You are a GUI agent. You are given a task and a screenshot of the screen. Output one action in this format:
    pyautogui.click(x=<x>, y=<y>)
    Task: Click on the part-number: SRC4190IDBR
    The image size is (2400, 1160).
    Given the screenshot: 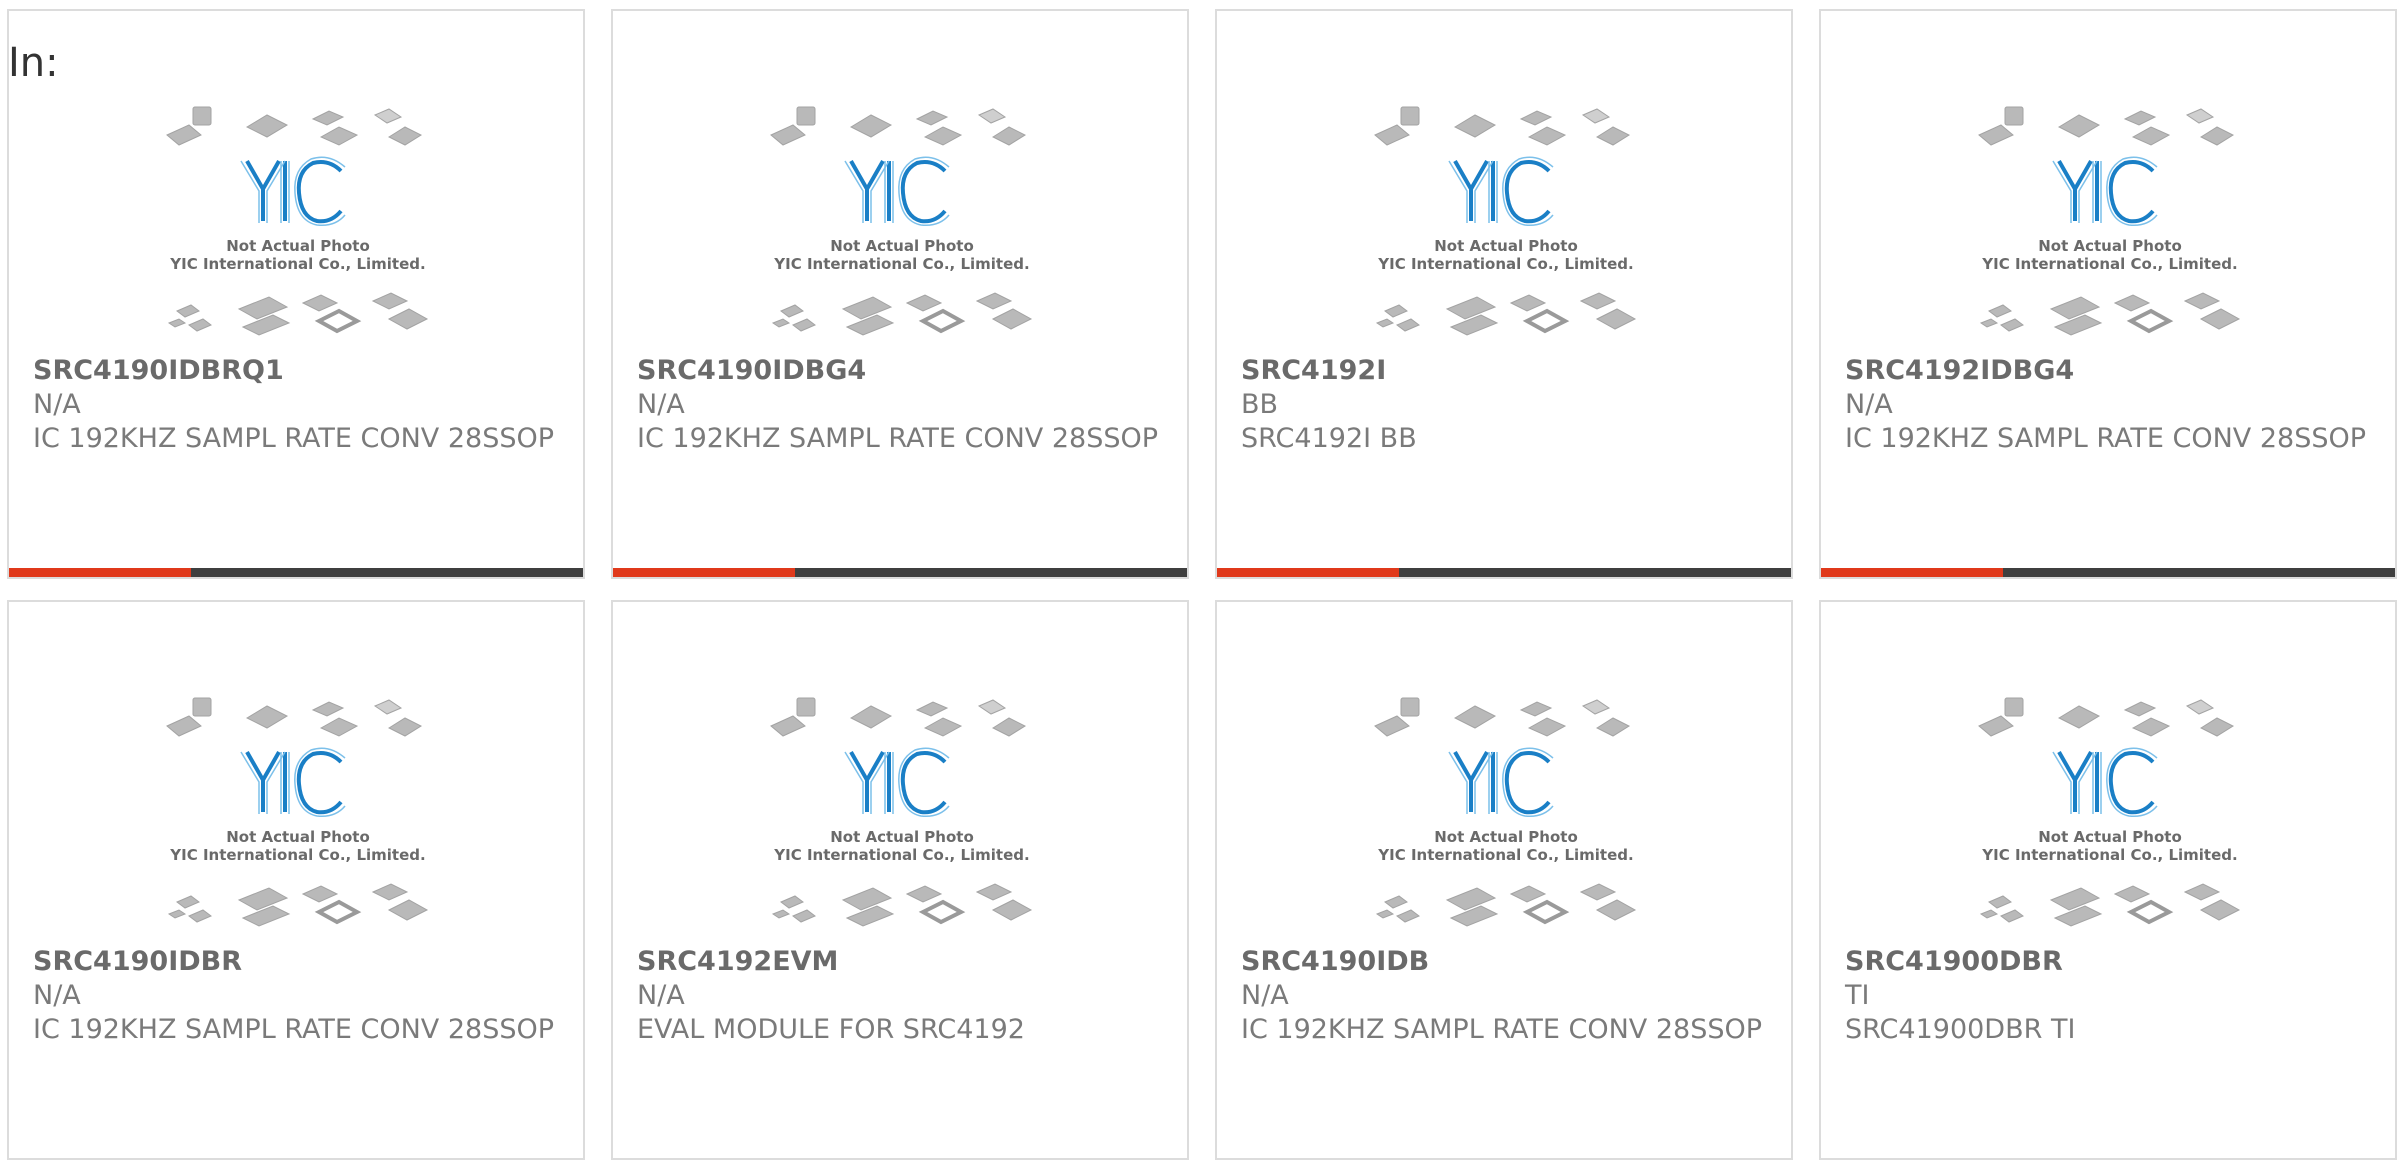 What is the action you would take?
    pyautogui.click(x=303, y=962)
    